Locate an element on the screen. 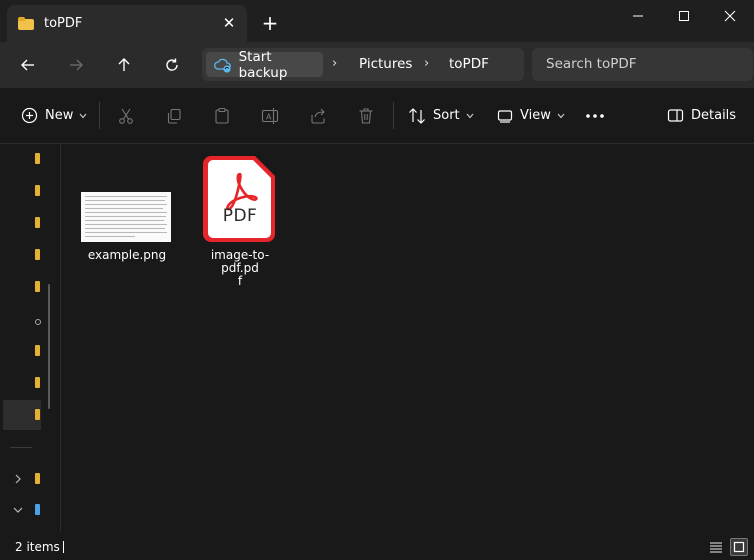 The width and height of the screenshot is (754, 560). start-backup-button: Start backup is located at coordinates (264, 65).